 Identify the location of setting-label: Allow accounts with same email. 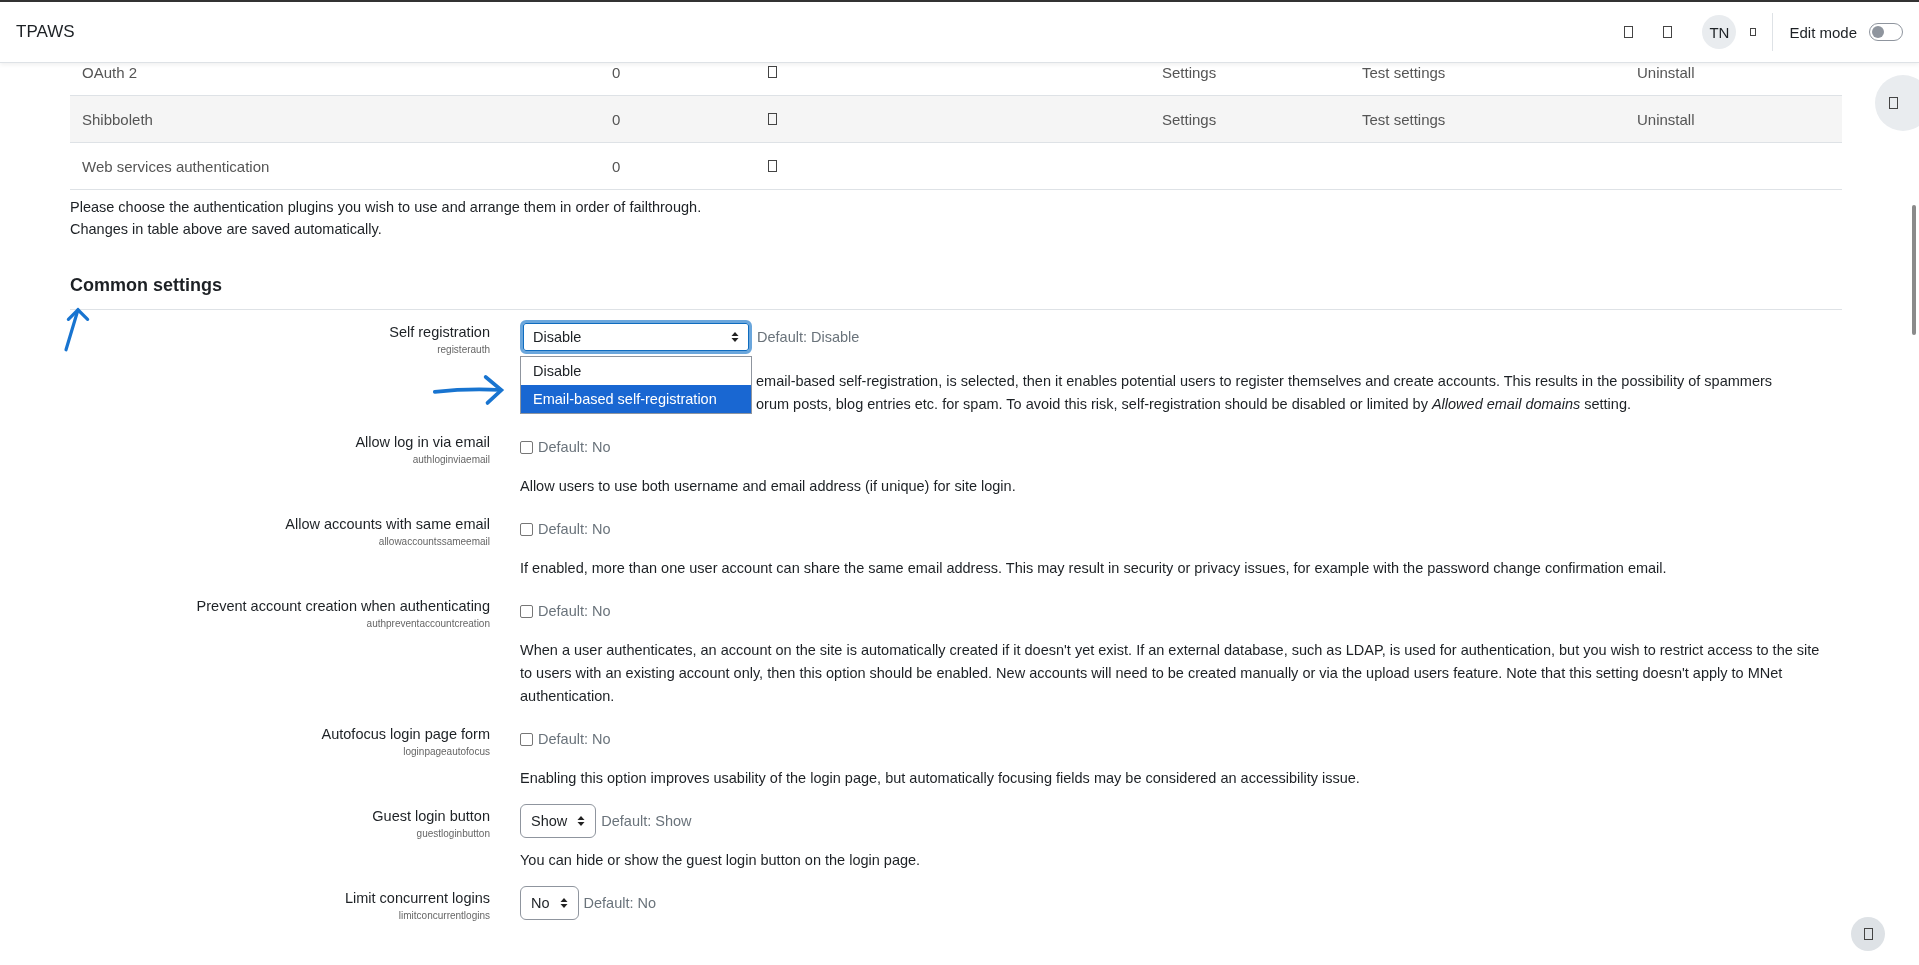
(387, 524).